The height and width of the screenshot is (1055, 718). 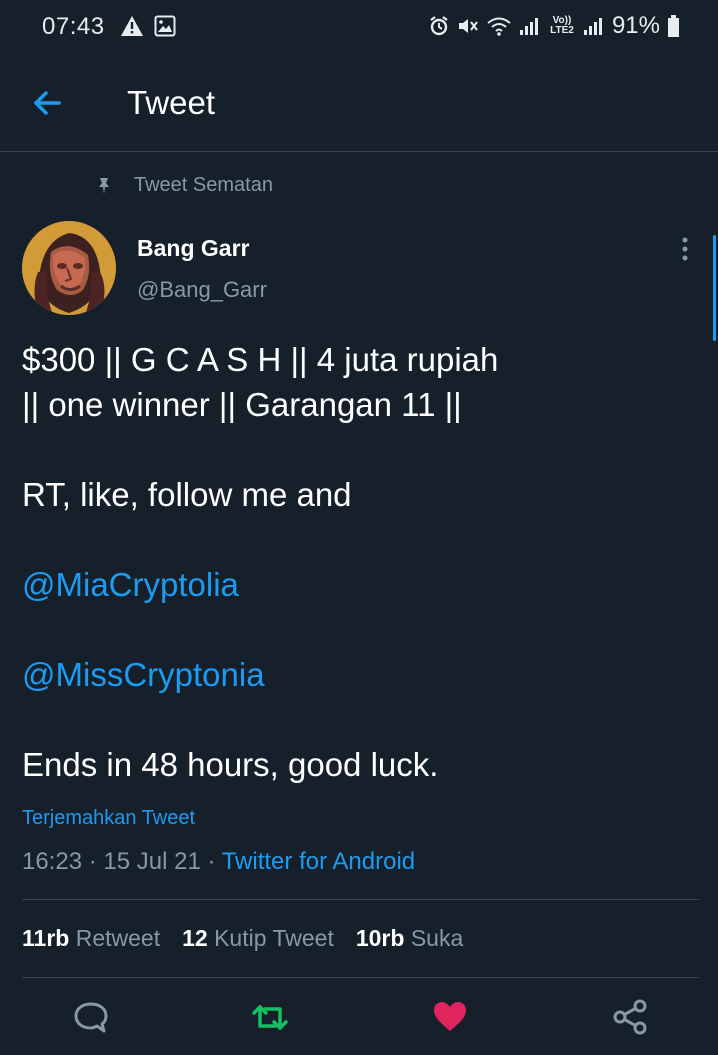 What do you see at coordinates (152, 861) in the screenshot?
I see `tweet-date: 15 Jul 21` at bounding box center [152, 861].